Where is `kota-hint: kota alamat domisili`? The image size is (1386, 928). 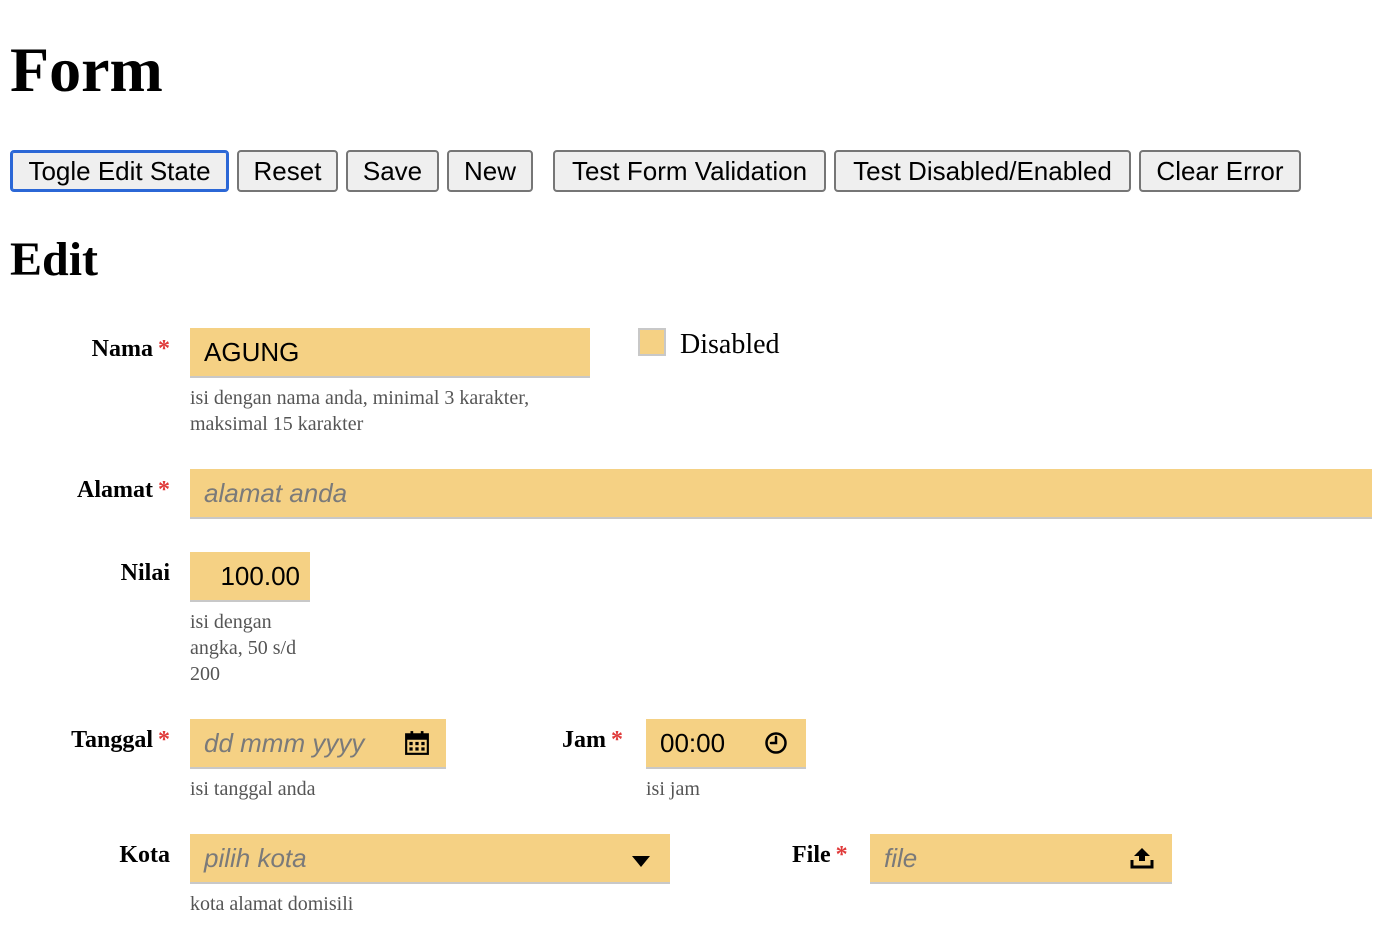
kota-hint: kota alamat domisili is located at coordinates (272, 904).